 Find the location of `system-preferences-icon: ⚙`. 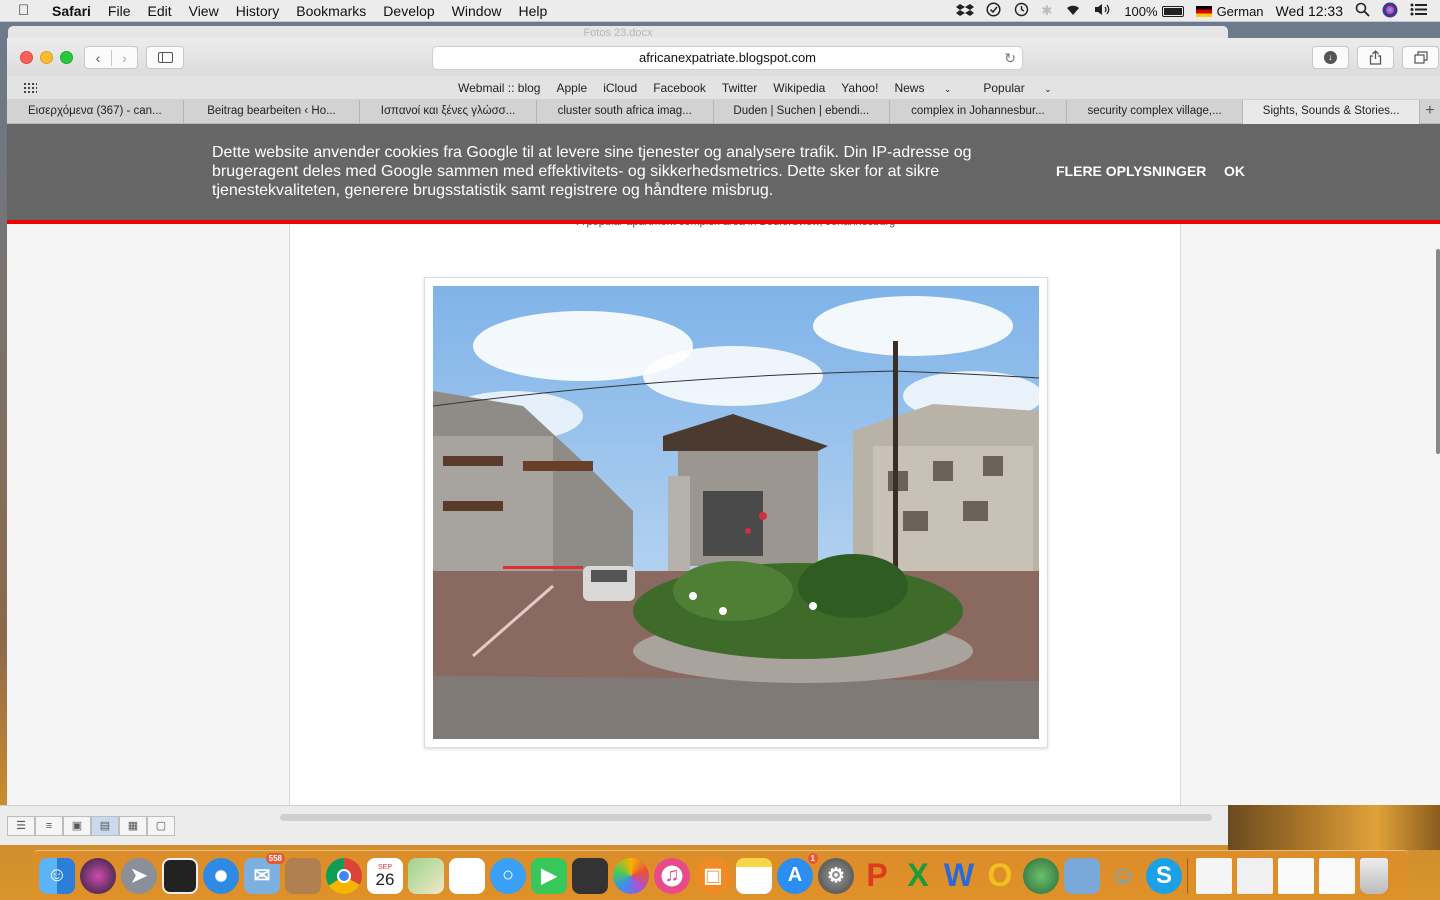

system-preferences-icon: ⚙ is located at coordinates (836, 875).